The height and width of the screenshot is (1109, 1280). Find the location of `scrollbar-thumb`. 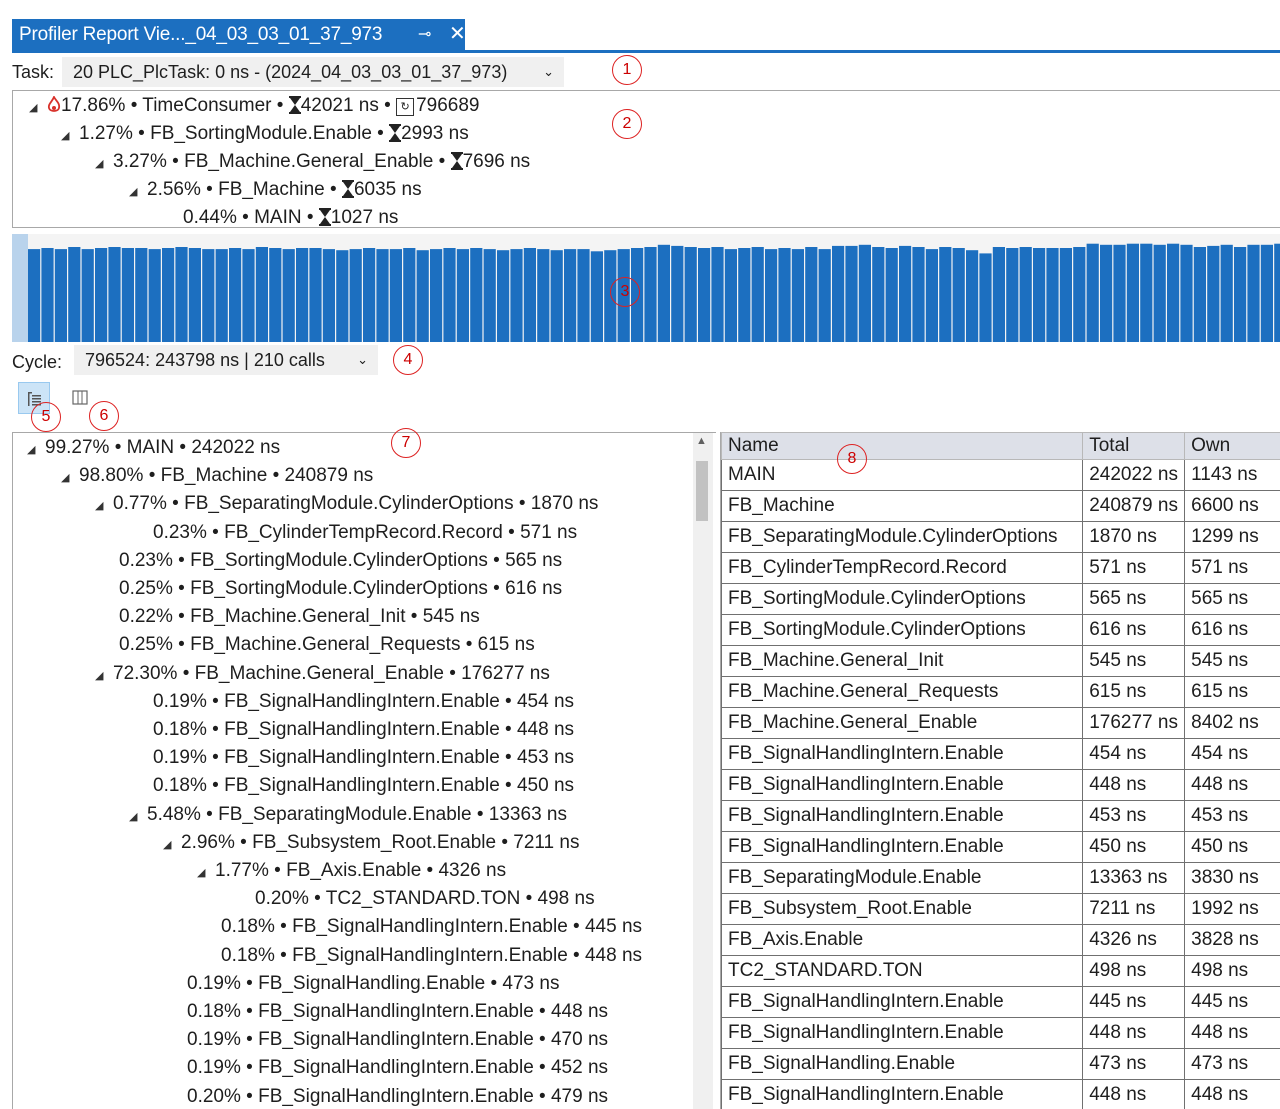

scrollbar-thumb is located at coordinates (702, 491).